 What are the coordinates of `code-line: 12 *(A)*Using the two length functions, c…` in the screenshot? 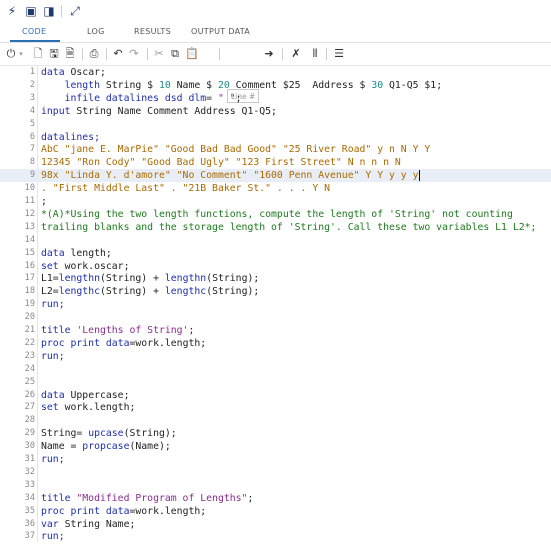 It's located at (275, 214).